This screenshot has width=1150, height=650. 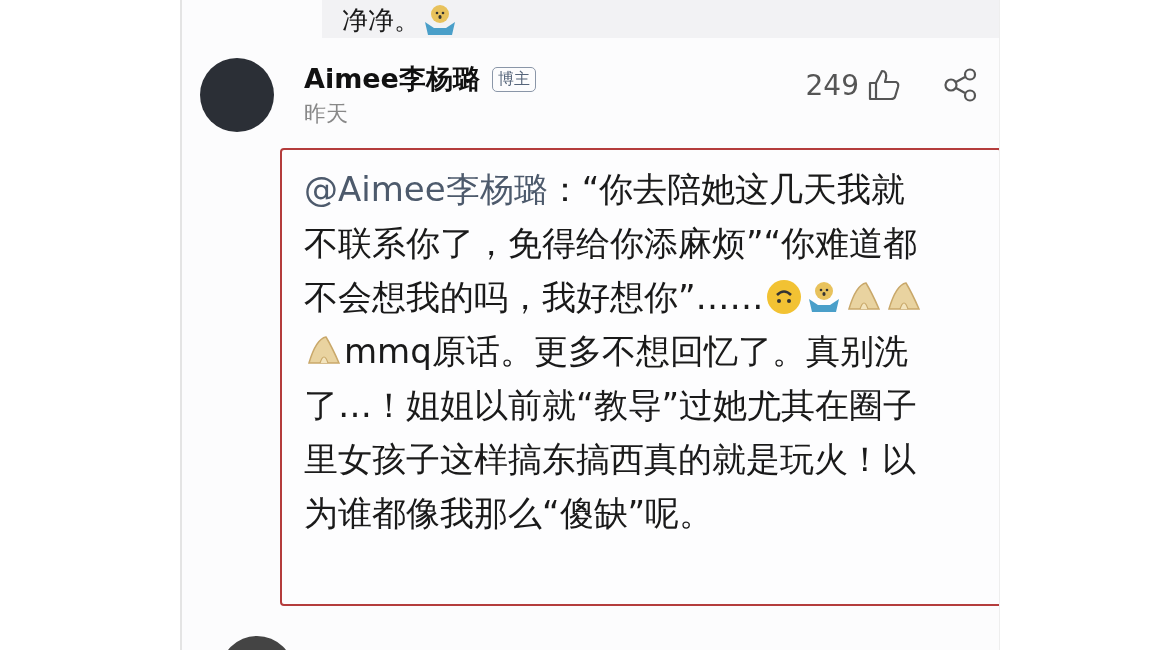 What do you see at coordinates (509, 513) in the screenshot?
I see `comment-text: 为谁都像我那么“傻缺”呢。` at bounding box center [509, 513].